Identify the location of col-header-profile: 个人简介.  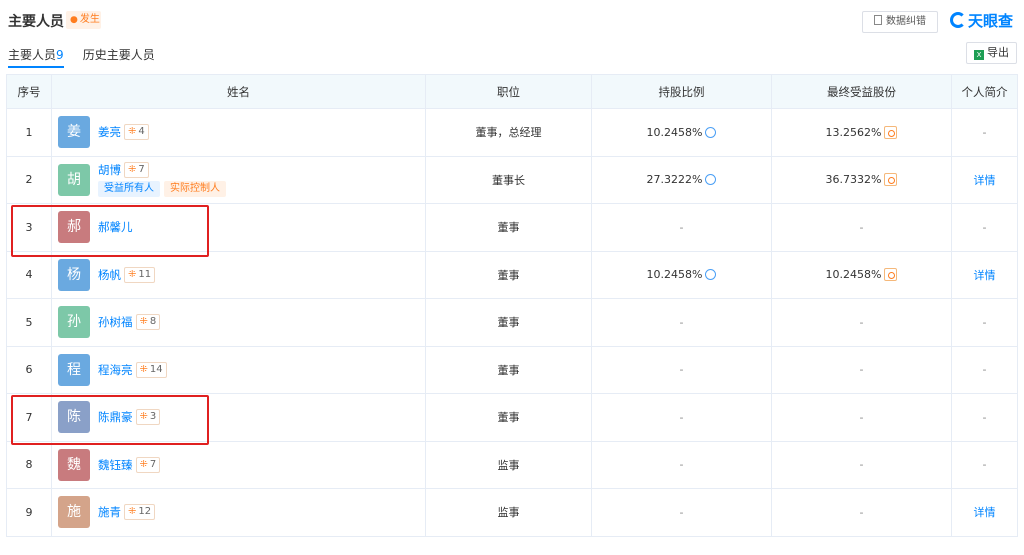
(984, 91).